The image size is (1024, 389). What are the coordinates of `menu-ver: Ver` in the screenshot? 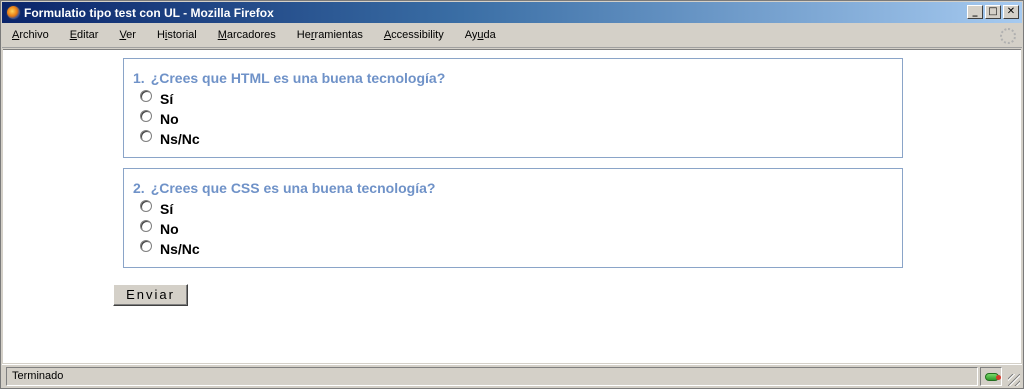 It's located at (127, 35).